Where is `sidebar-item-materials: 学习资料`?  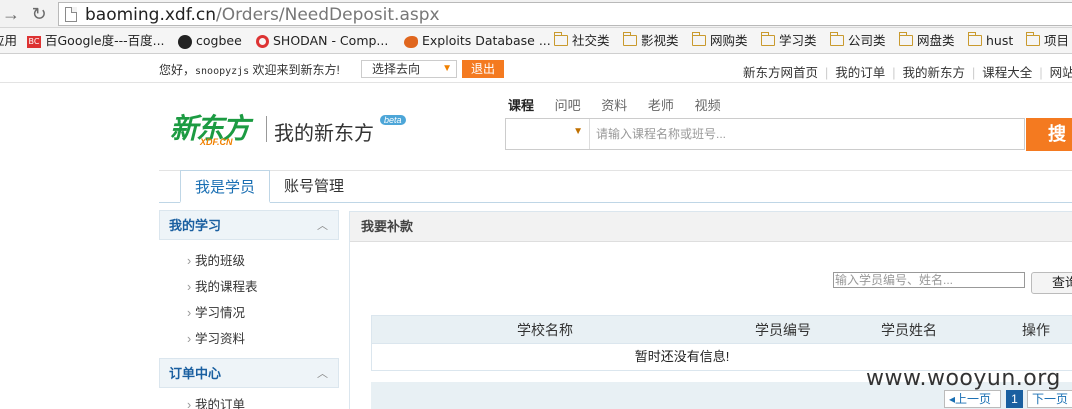 sidebar-item-materials: 学习资料 is located at coordinates (249, 339).